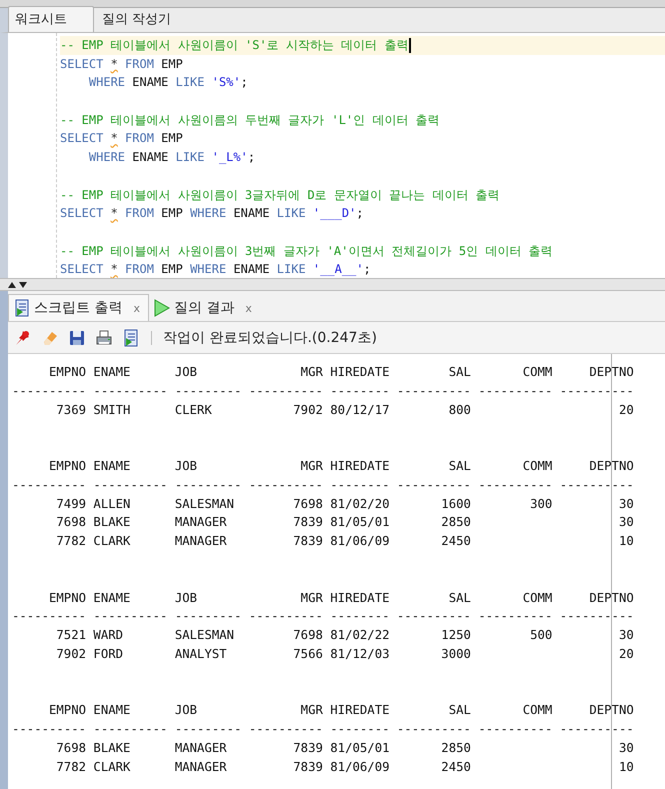 Image resolution: width=665 pixels, height=789 pixels. I want to click on print-icon, so click(104, 337).